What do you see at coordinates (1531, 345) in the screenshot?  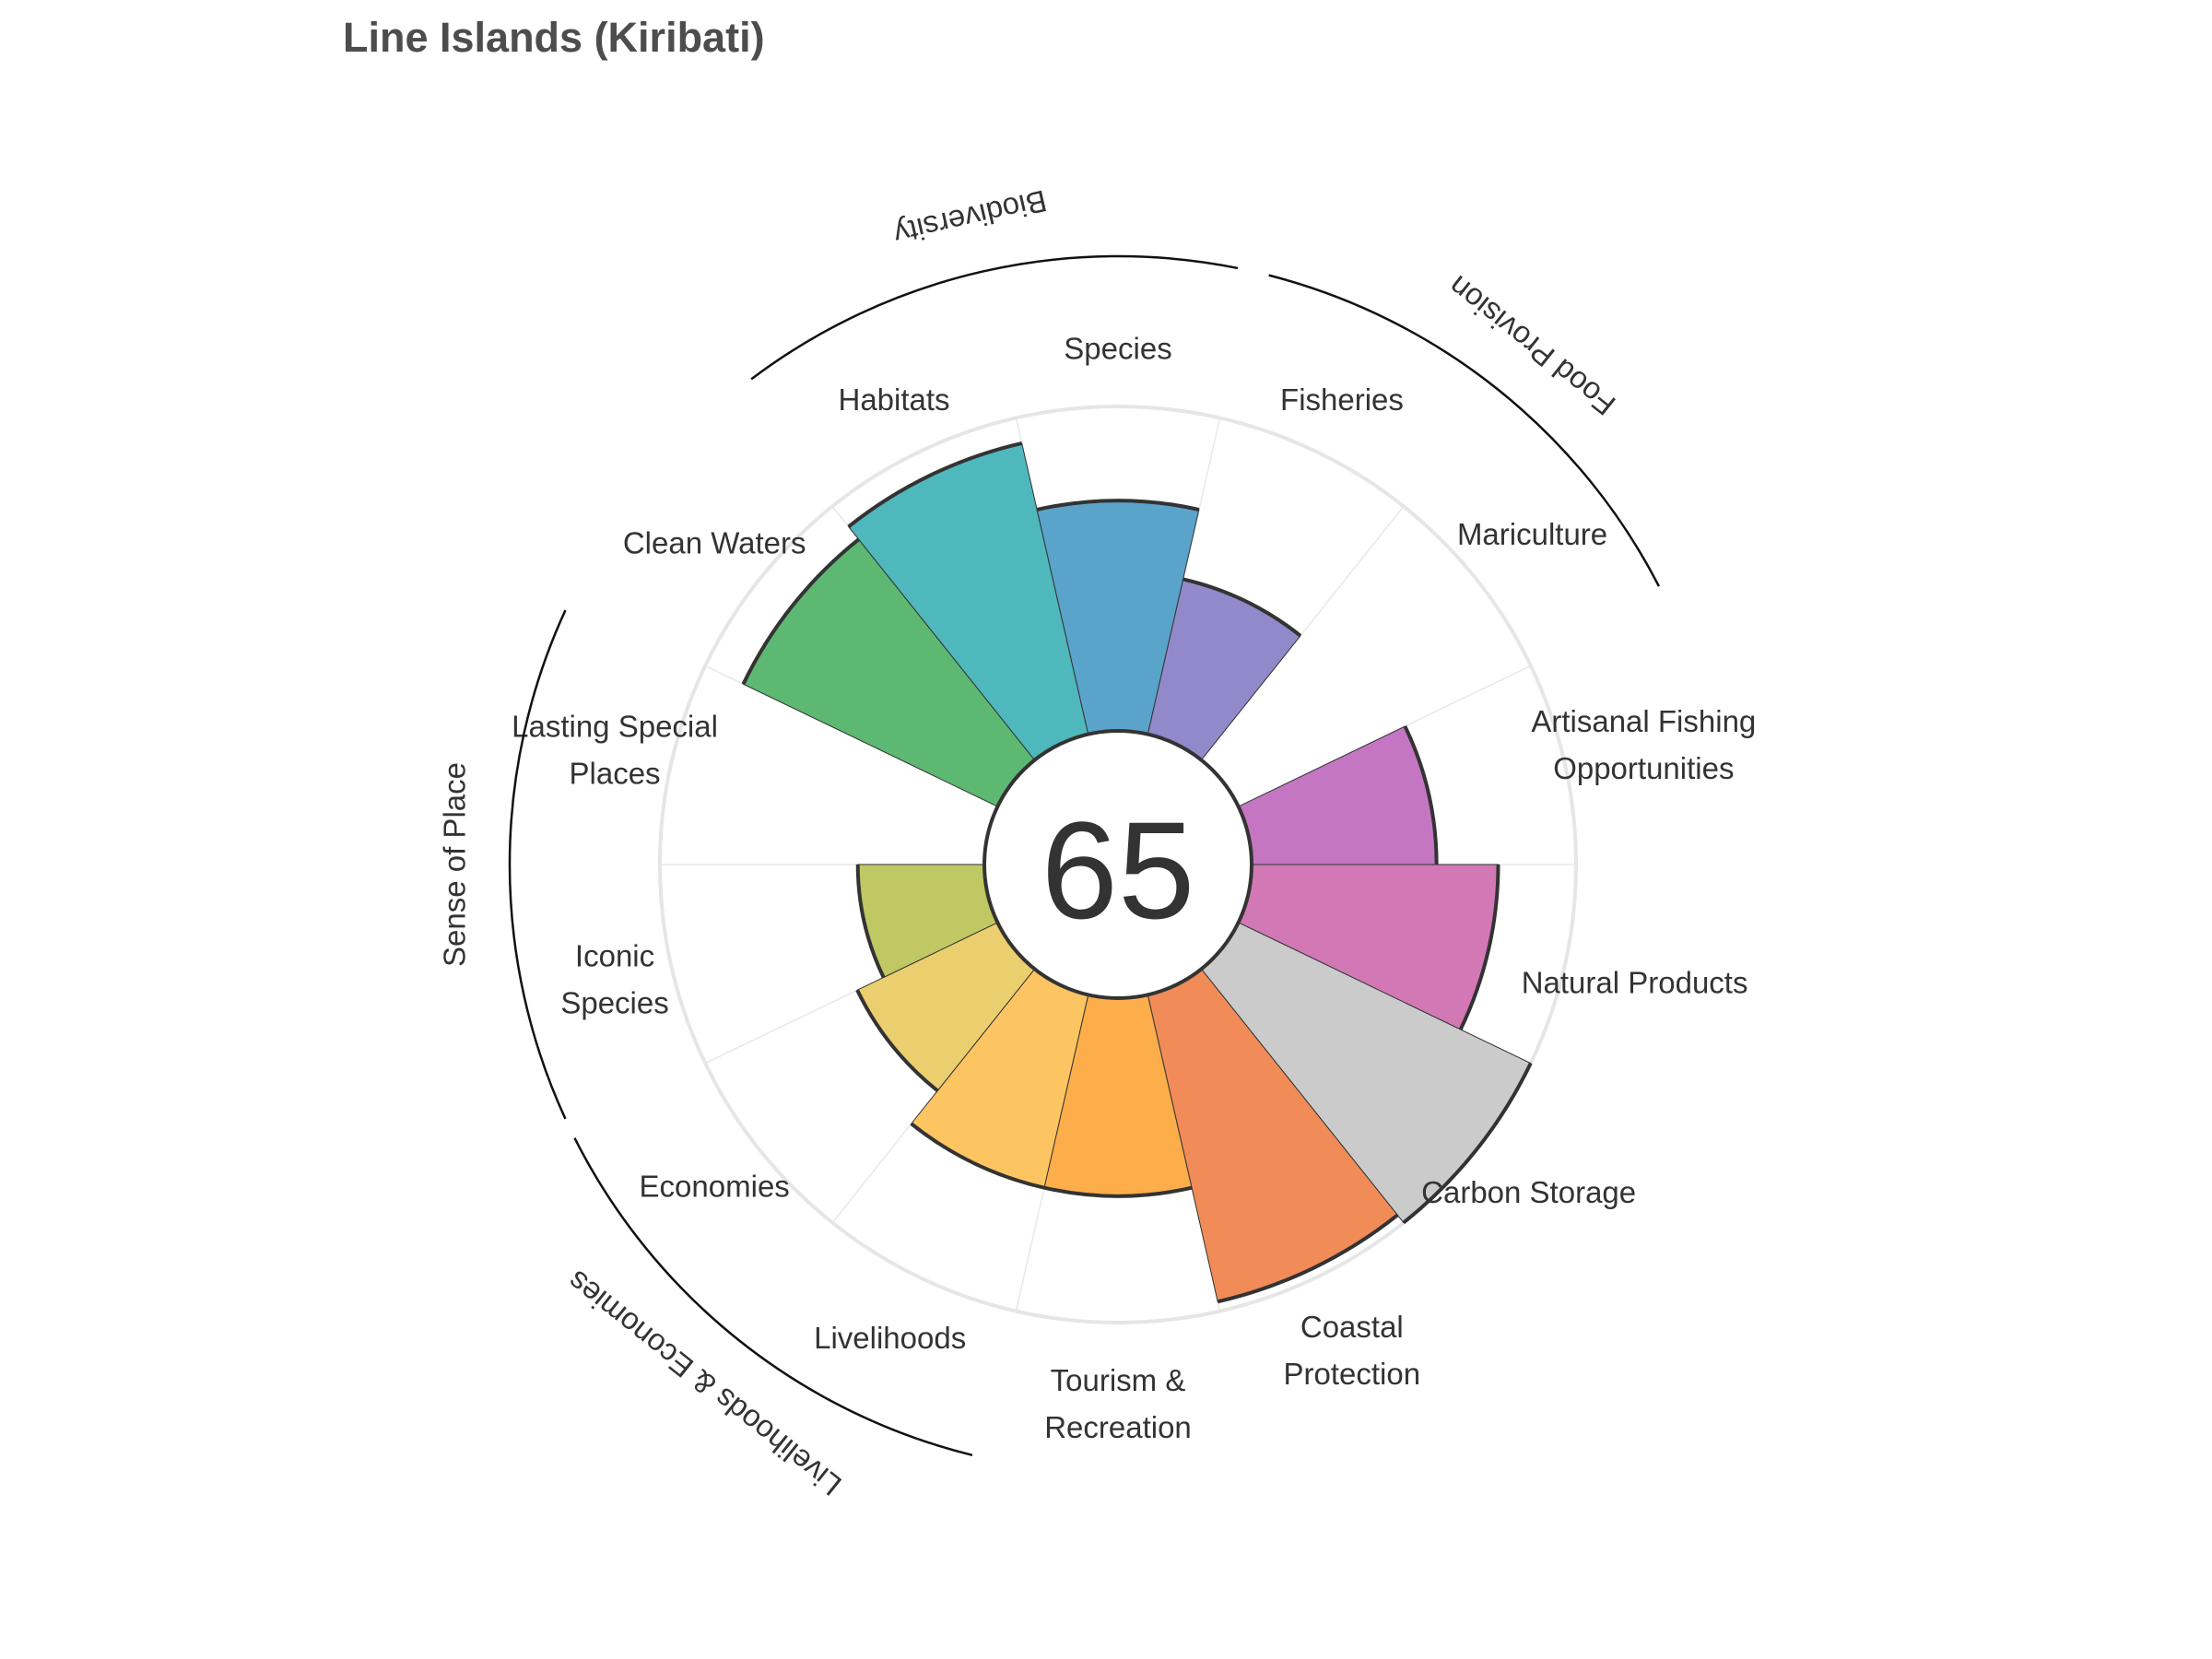 I see `group-label: Food Provision` at bounding box center [1531, 345].